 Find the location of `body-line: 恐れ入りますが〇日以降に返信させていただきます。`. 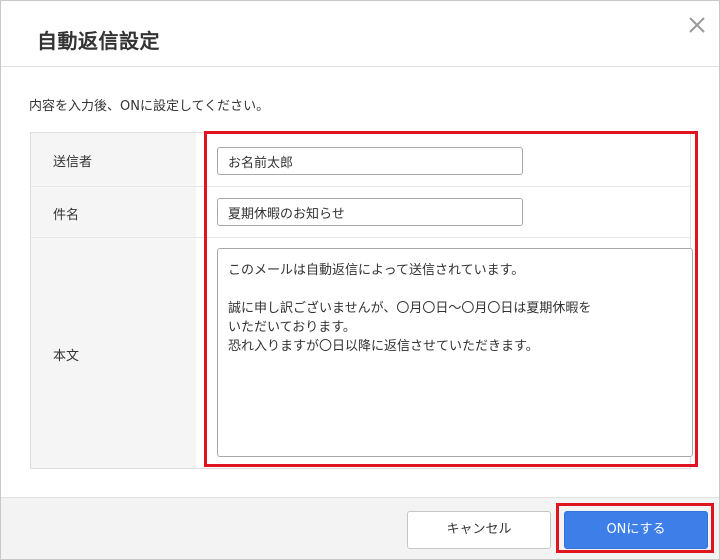

body-line: 恐れ入りますが〇日以降に返信させていただきます。 is located at coordinates (383, 346).